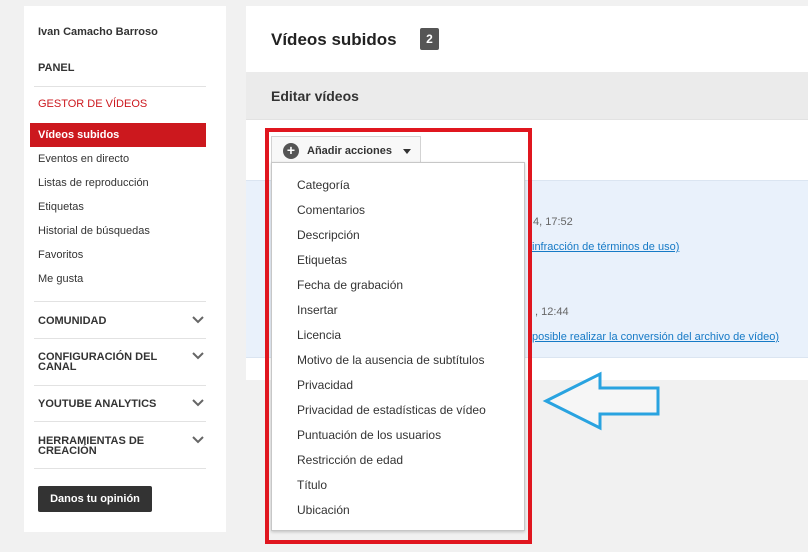 This screenshot has width=808, height=552. I want to click on sidebar-item-video-manager: GESTOR DE VÍDEOS, so click(92, 104).